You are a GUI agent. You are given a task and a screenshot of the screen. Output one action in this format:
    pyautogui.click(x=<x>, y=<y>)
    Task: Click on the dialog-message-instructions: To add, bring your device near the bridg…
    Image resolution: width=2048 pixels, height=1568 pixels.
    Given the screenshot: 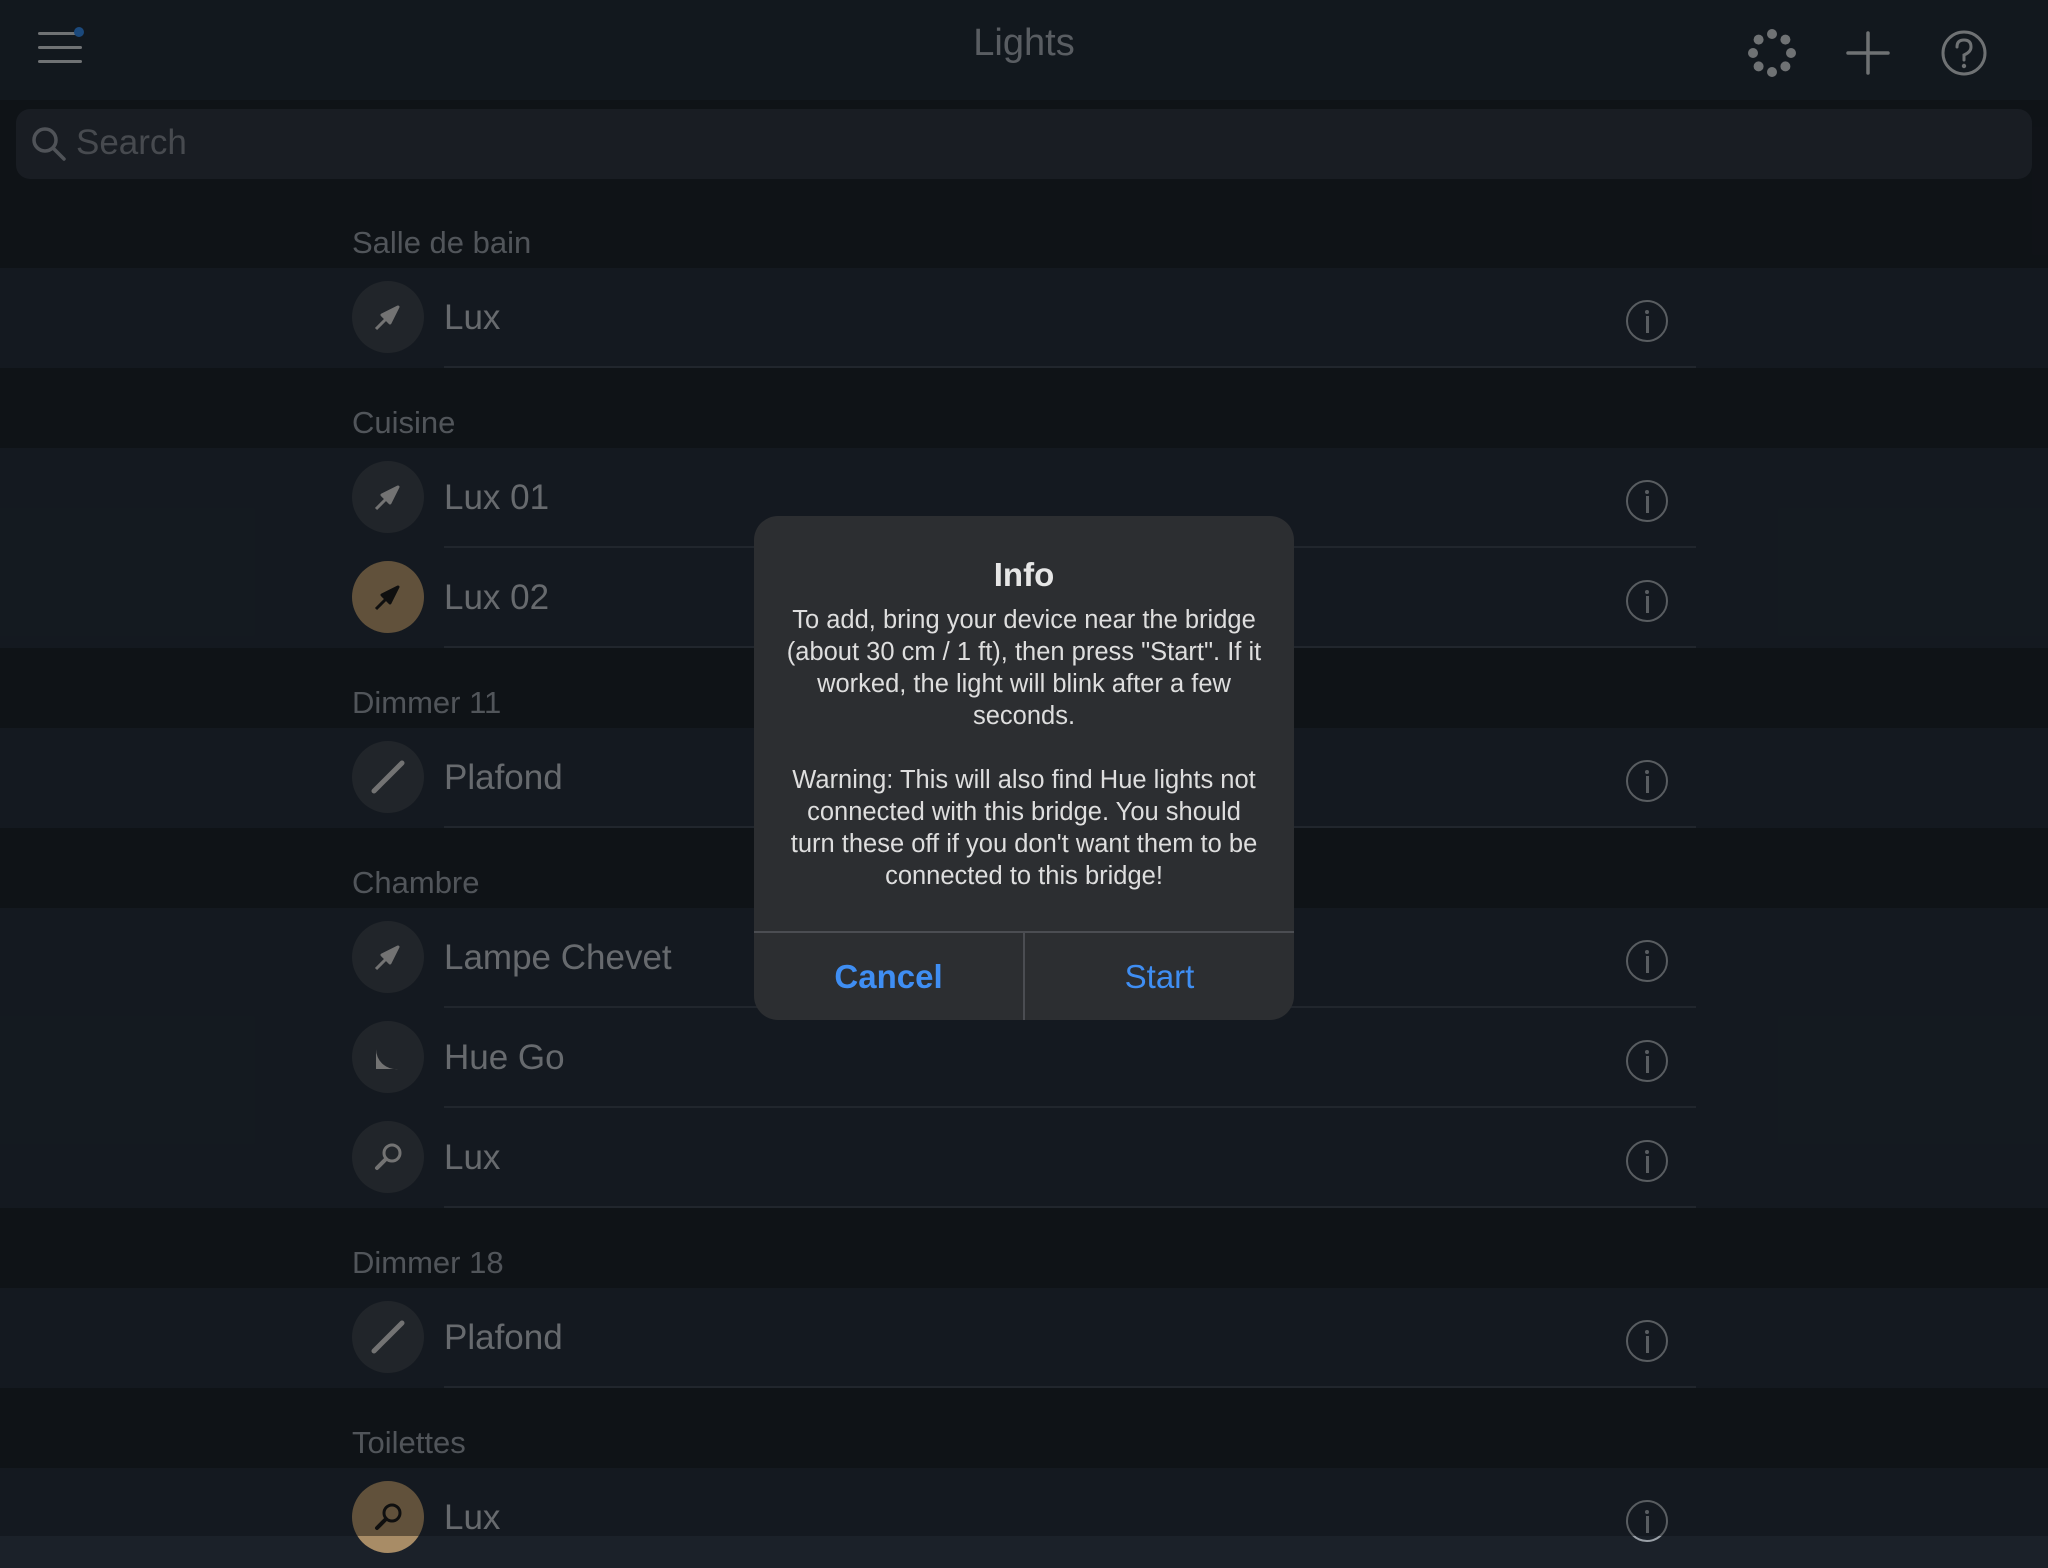 What is the action you would take?
    pyautogui.click(x=1024, y=668)
    